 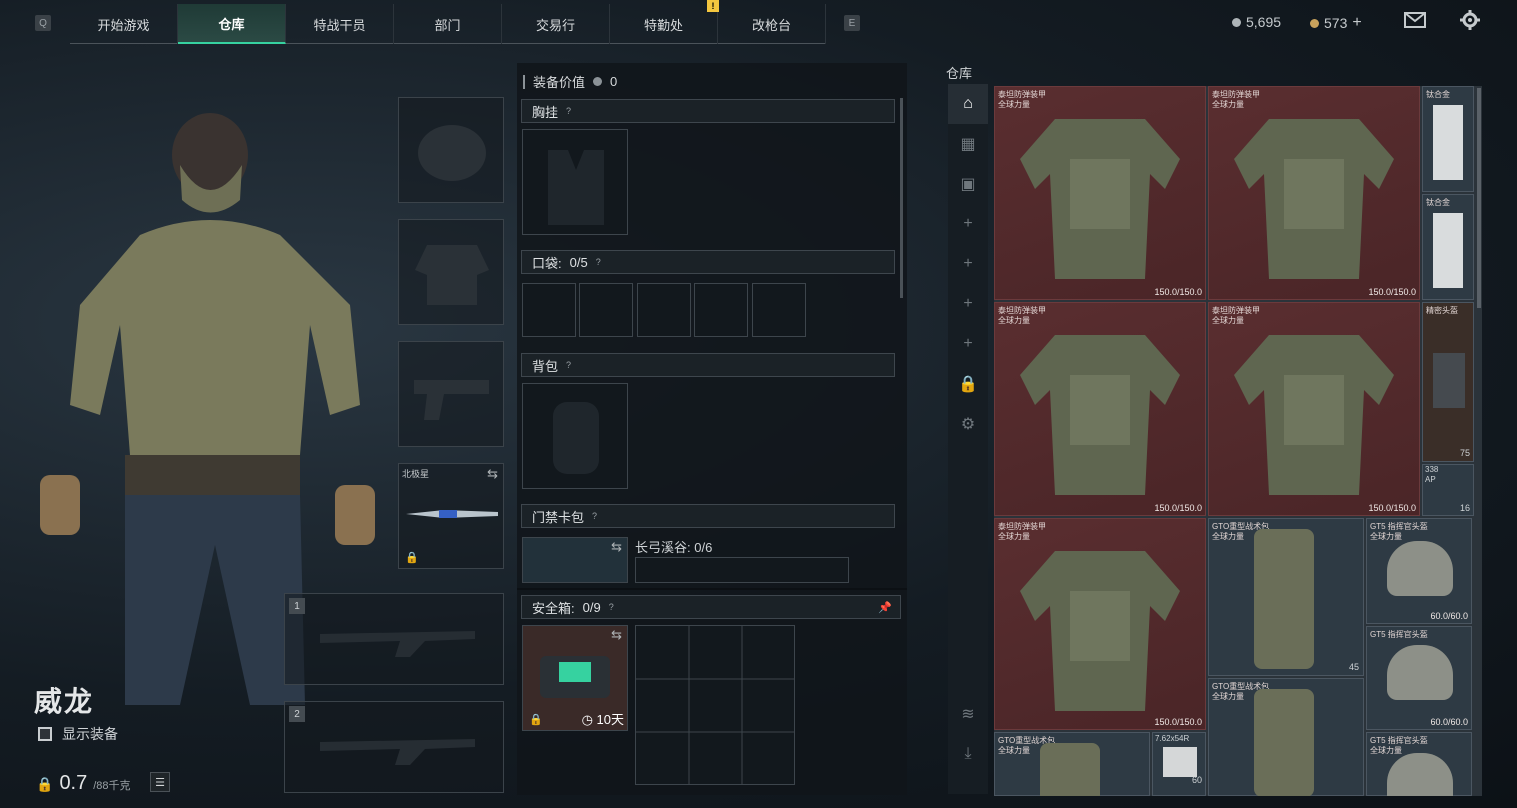 What do you see at coordinates (708, 516) in the screenshot?
I see `keycard-header: 门禁卡包 ?` at bounding box center [708, 516].